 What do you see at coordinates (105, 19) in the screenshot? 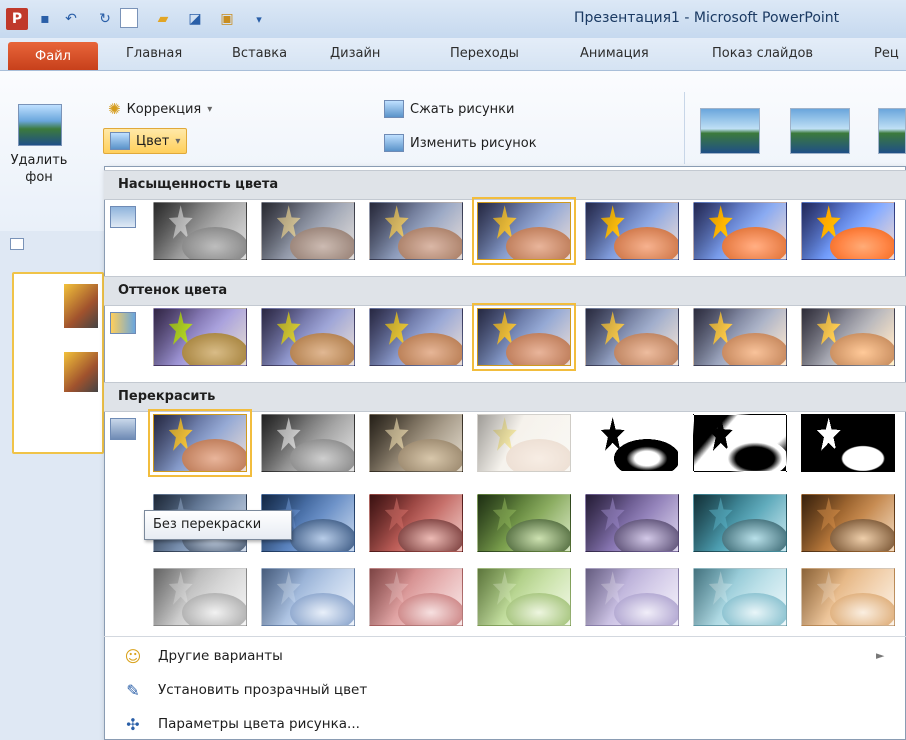
I see `redo-icon: ↻` at bounding box center [105, 19].